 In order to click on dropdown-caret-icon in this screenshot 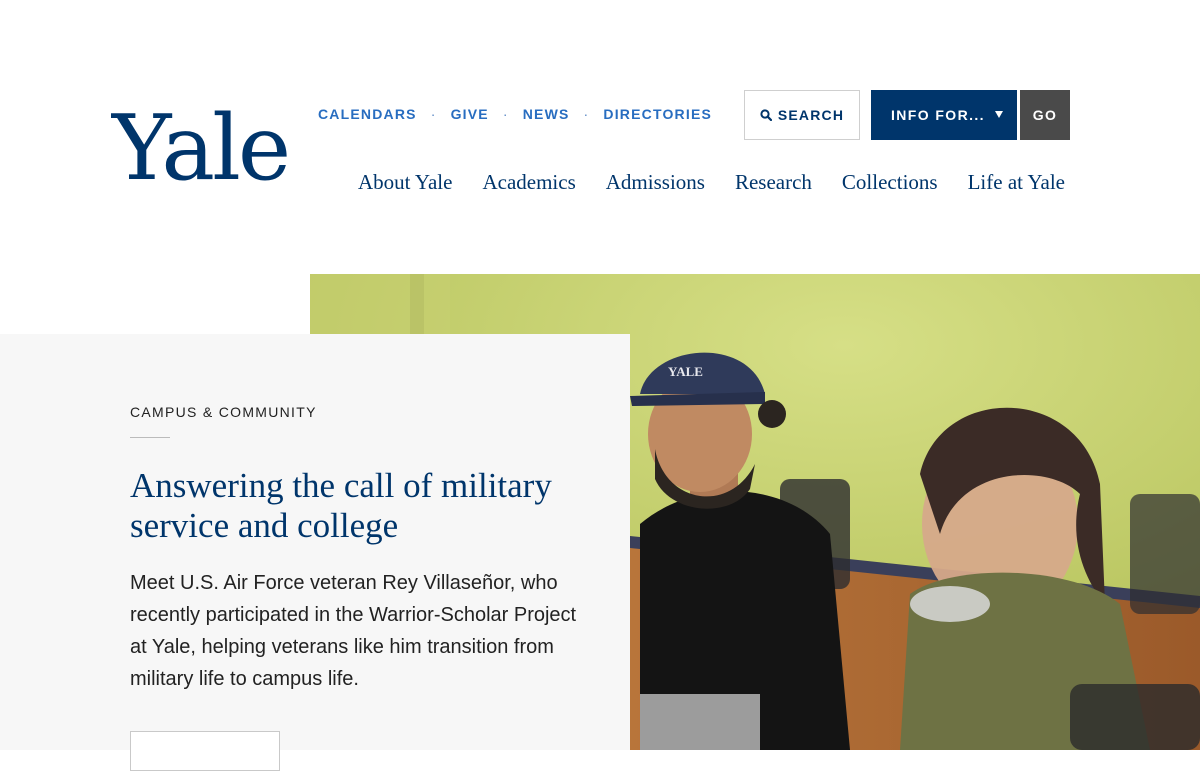, I will do `click(999, 114)`.